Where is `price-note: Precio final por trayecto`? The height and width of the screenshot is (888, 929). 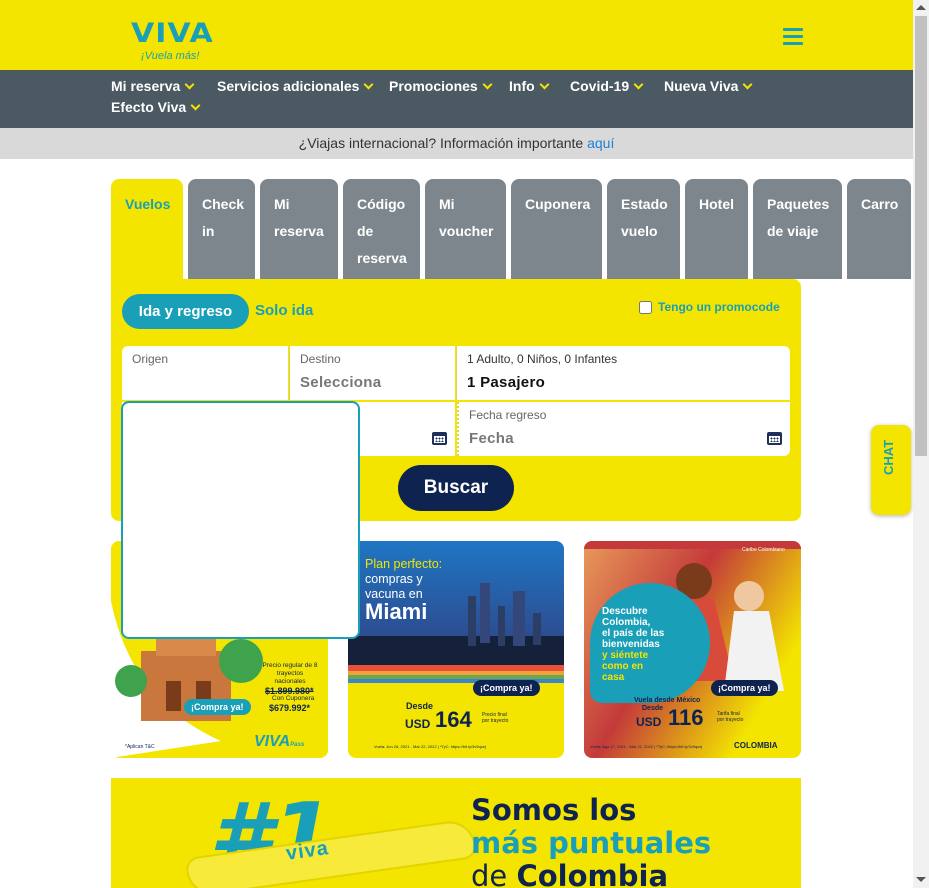 price-note: Precio final por trayecto is located at coordinates (495, 718).